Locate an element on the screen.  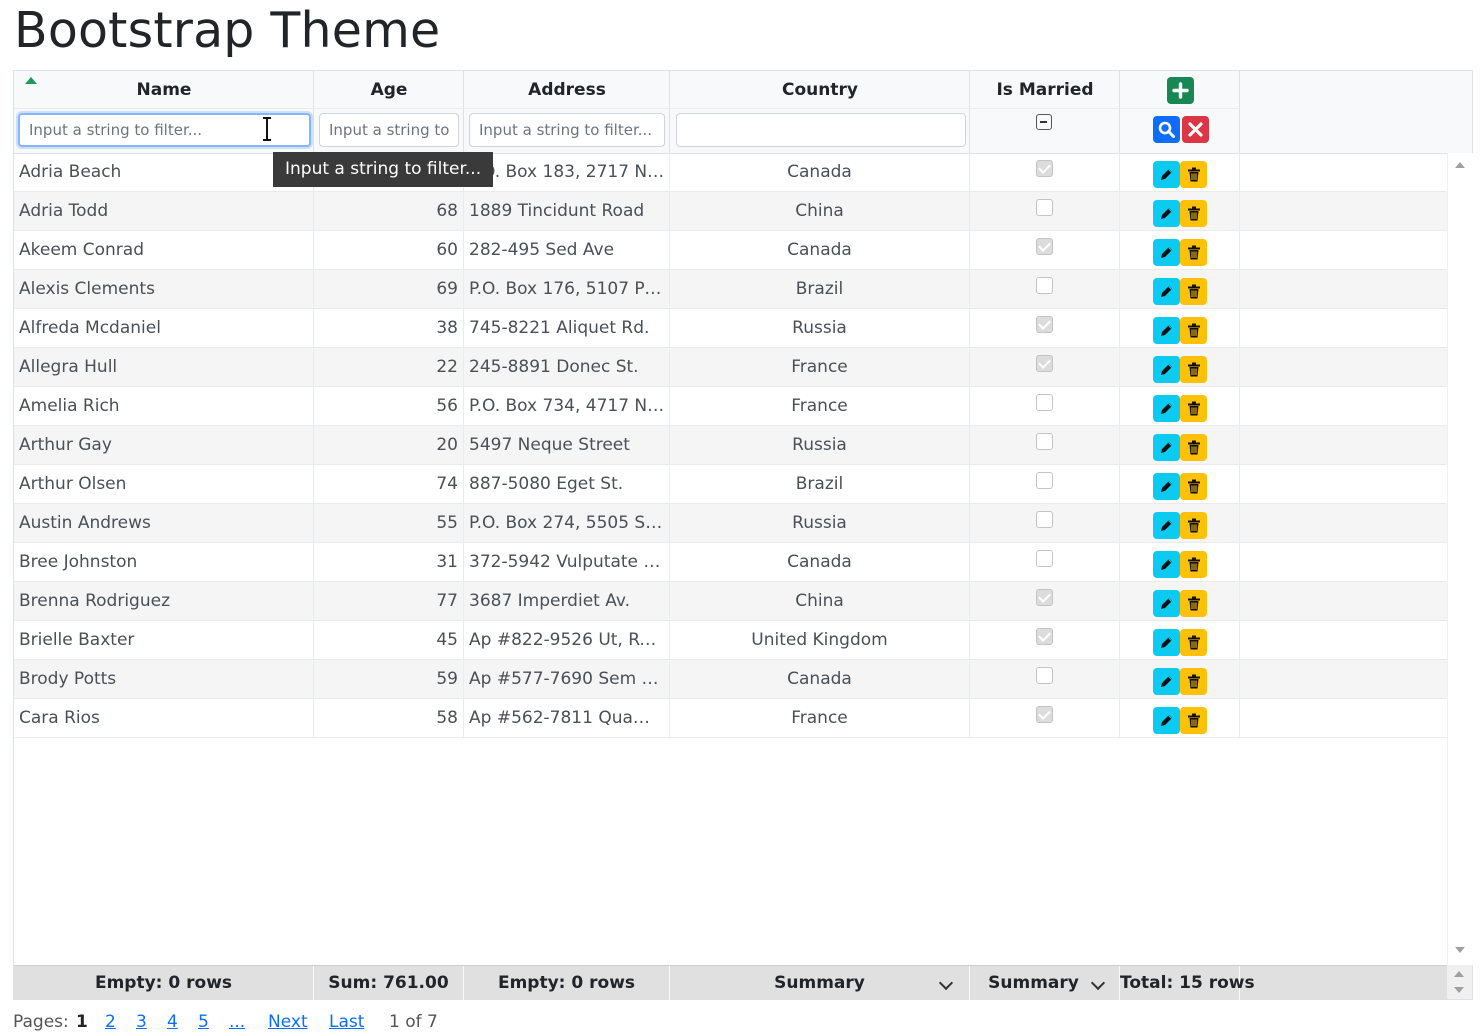
page-link-2: 2 is located at coordinates (110, 1022).